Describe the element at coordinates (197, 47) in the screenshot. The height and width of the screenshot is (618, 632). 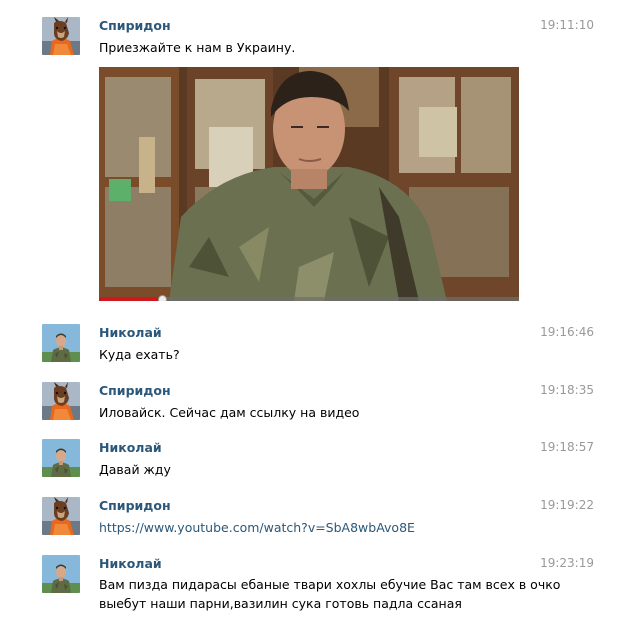
I see `message-text: Приезжайте к нам в Украину.` at that location.